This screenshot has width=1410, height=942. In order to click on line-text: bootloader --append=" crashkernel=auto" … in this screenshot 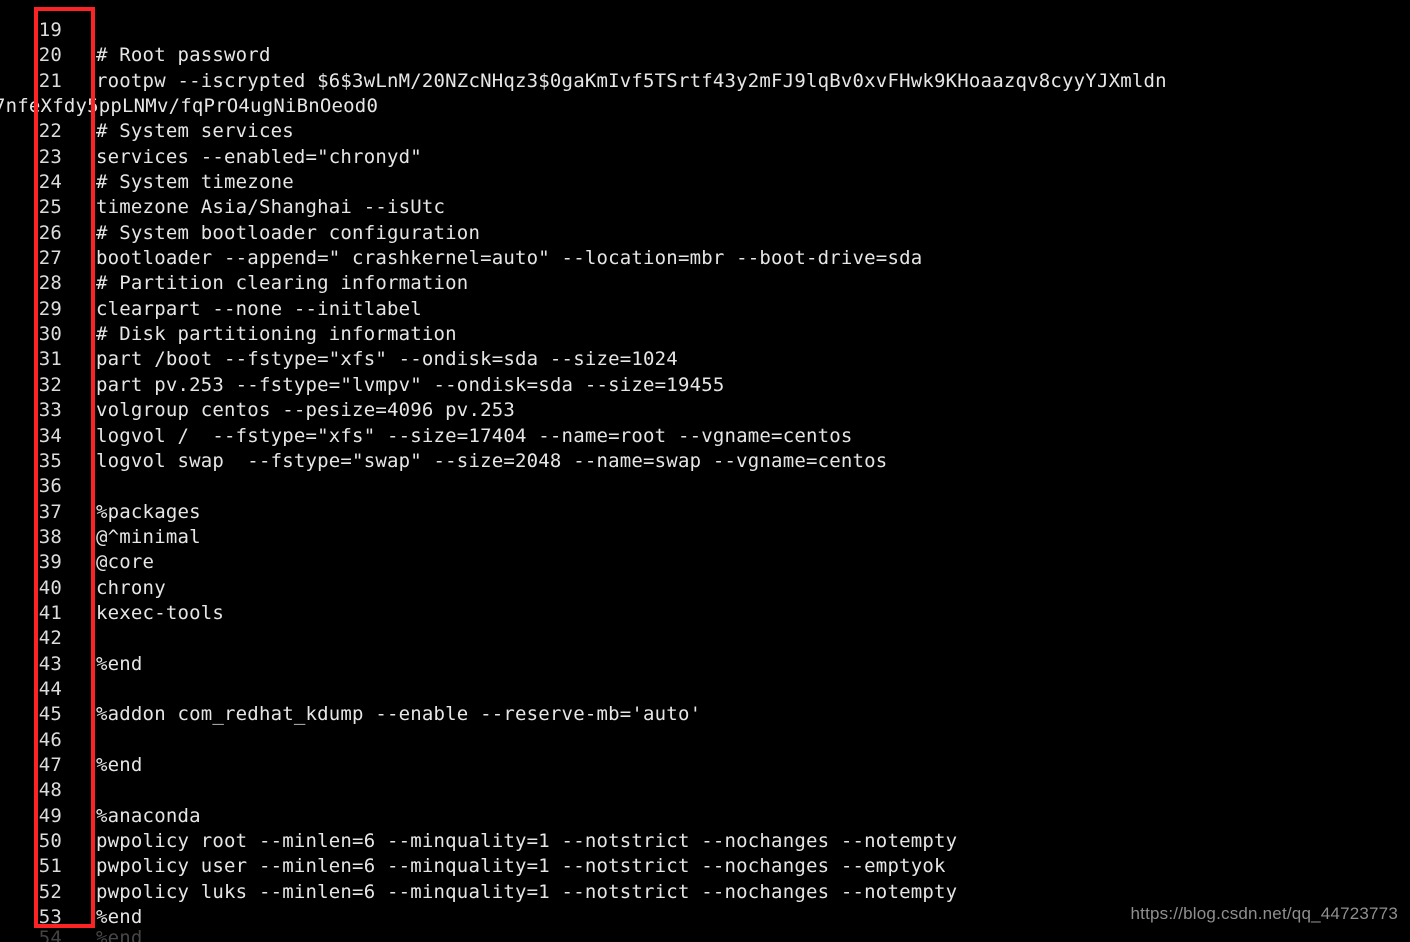, I will do `click(509, 258)`.